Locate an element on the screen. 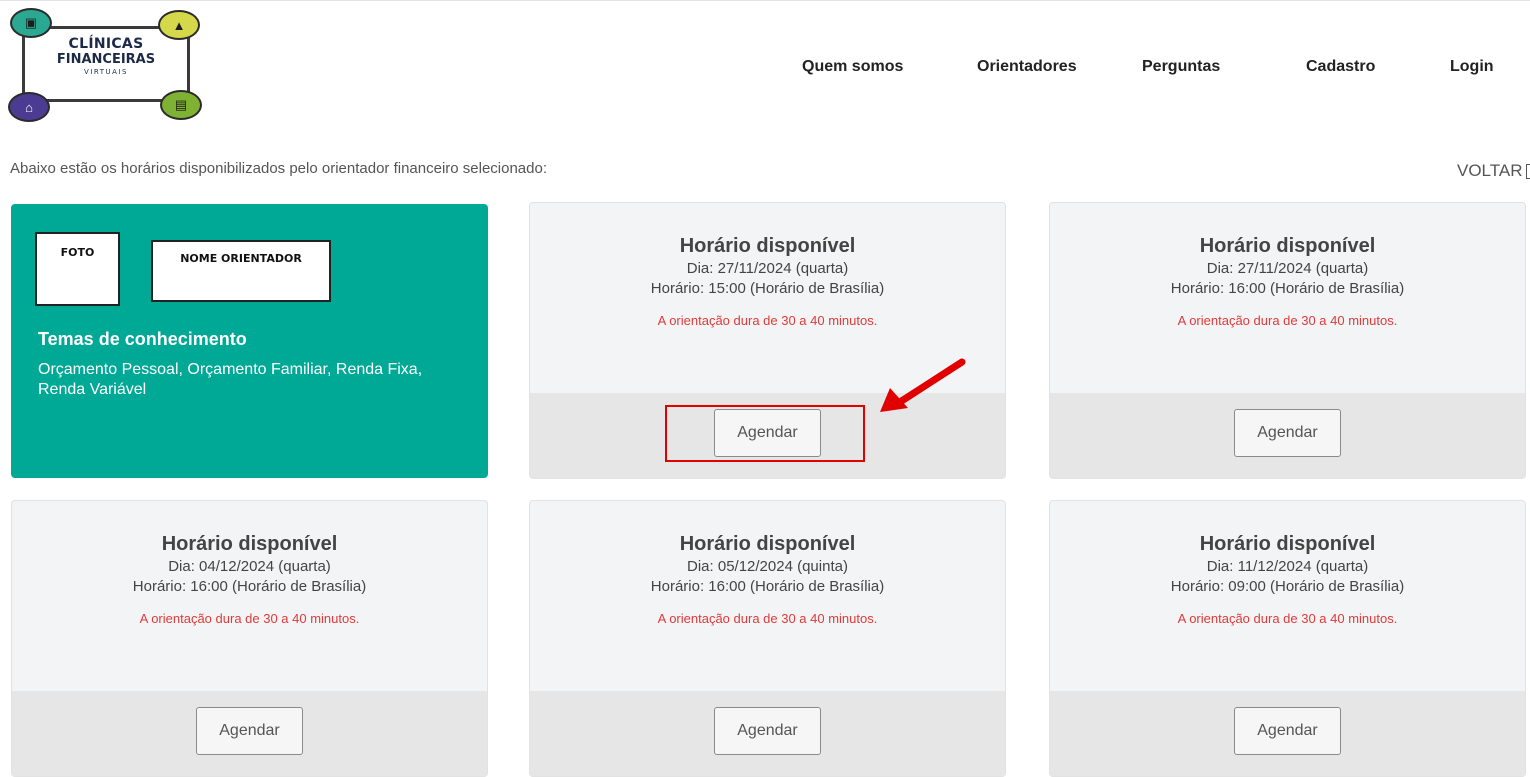 Image resolution: width=1530 pixels, height=777 pixels. top-divider is located at coordinates (765, 0).